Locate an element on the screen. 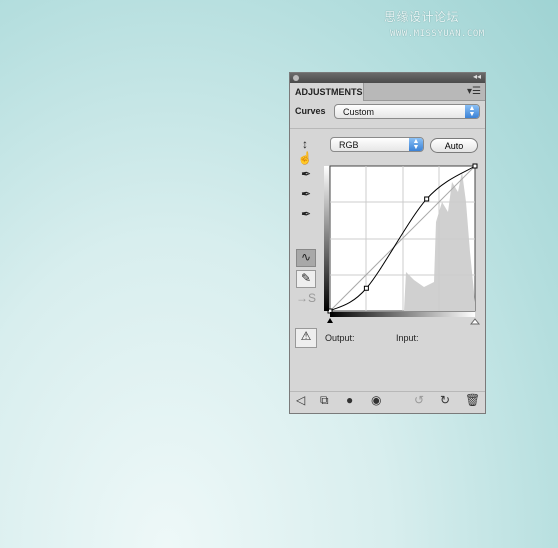  white-point-slider is located at coordinates (475, 321).